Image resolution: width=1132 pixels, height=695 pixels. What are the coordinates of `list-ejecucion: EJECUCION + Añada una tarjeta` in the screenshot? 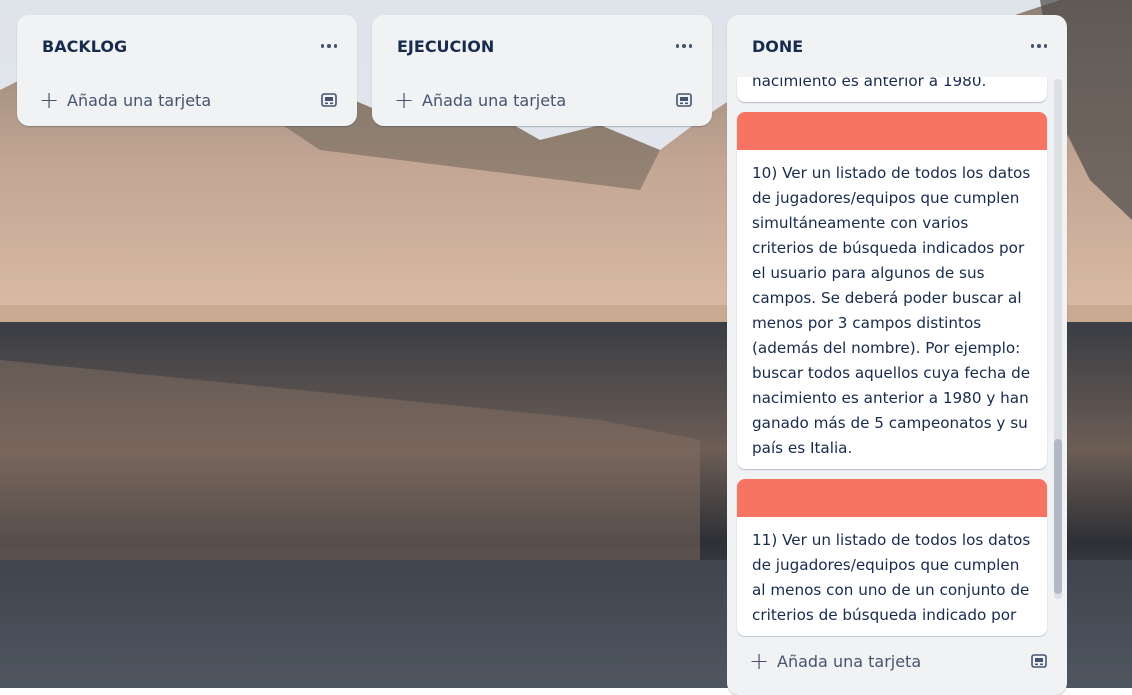 It's located at (542, 70).